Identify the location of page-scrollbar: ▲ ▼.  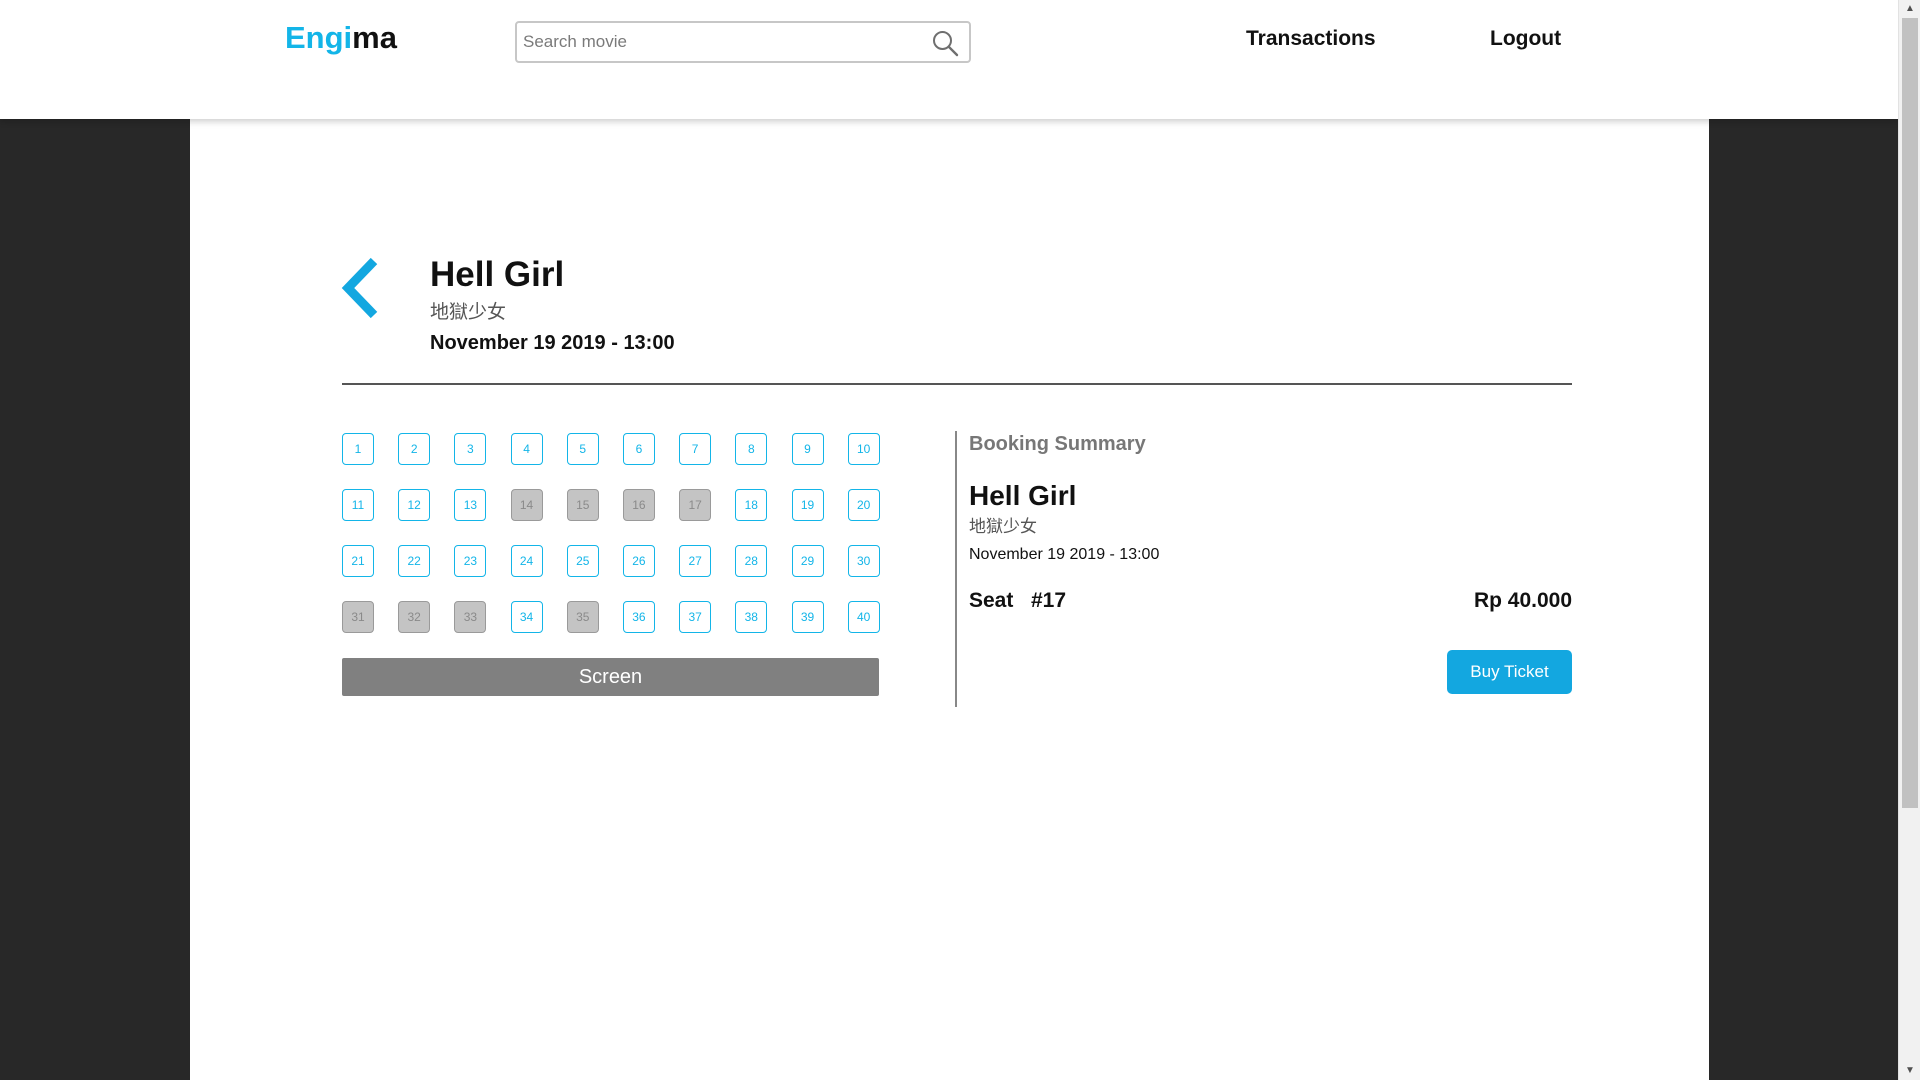
(1909, 540).